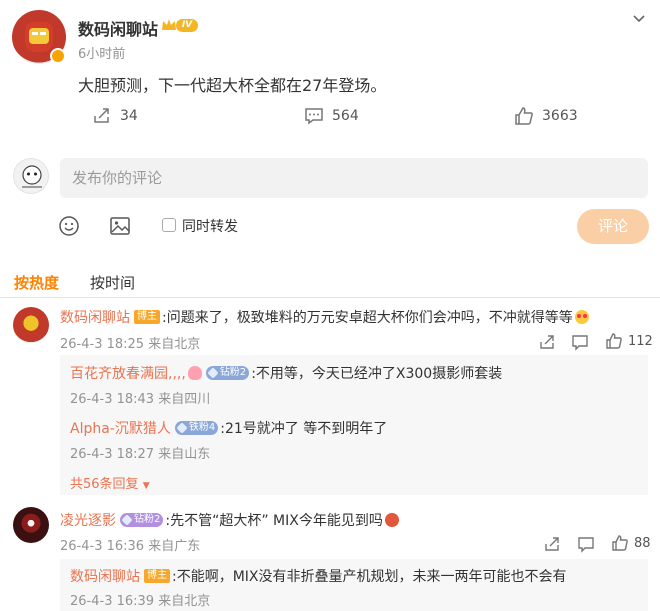  I want to click on reply-text: :不用等，今天已经冲了X300摄影师套装, so click(377, 374).